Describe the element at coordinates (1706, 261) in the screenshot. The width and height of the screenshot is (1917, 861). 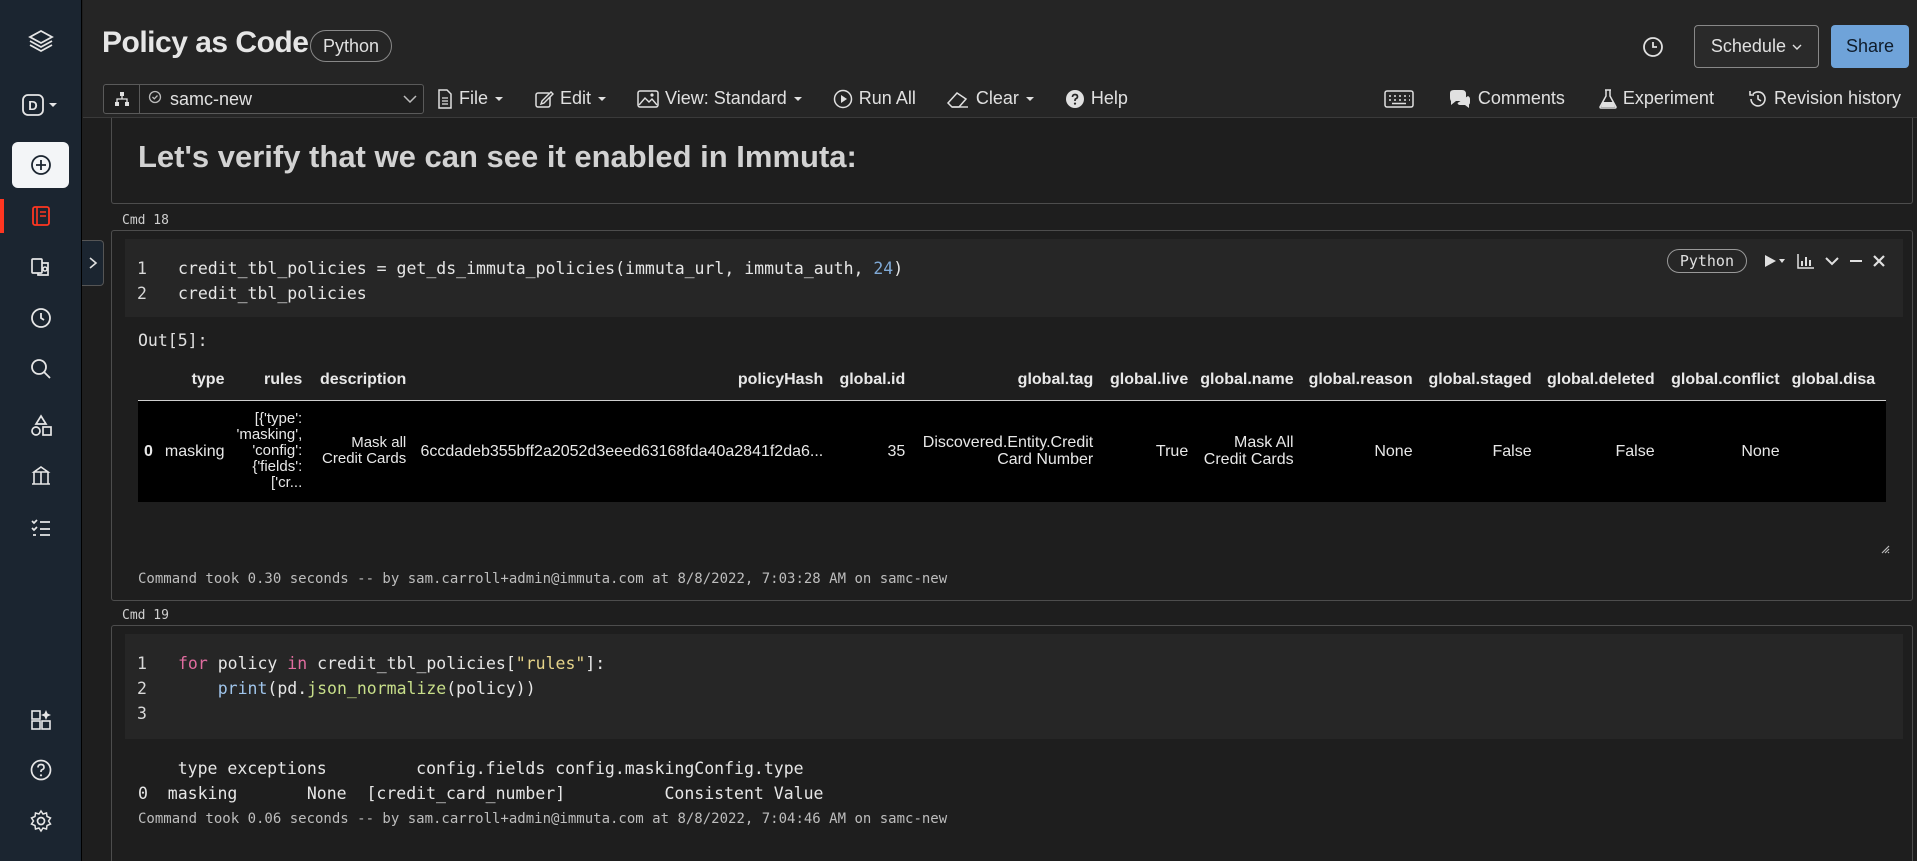
I see `cell-language-badge: Python` at that location.